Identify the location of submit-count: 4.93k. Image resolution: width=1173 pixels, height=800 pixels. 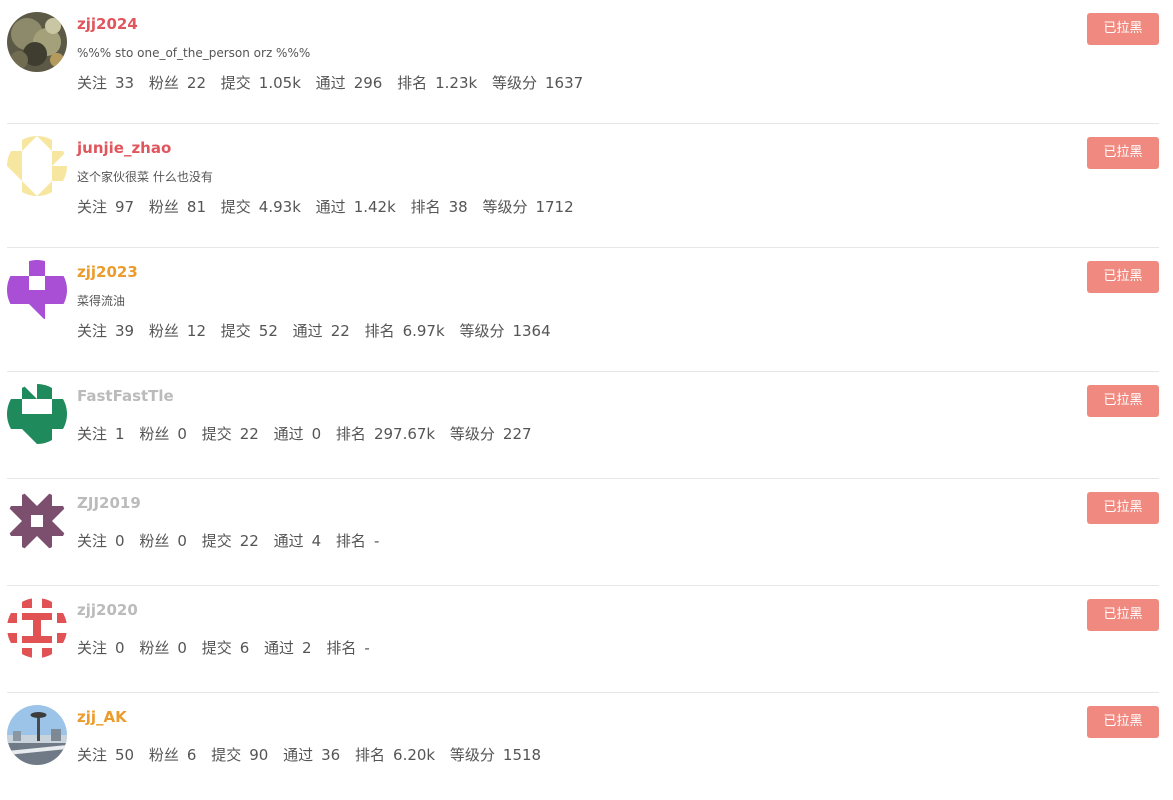
(279, 207).